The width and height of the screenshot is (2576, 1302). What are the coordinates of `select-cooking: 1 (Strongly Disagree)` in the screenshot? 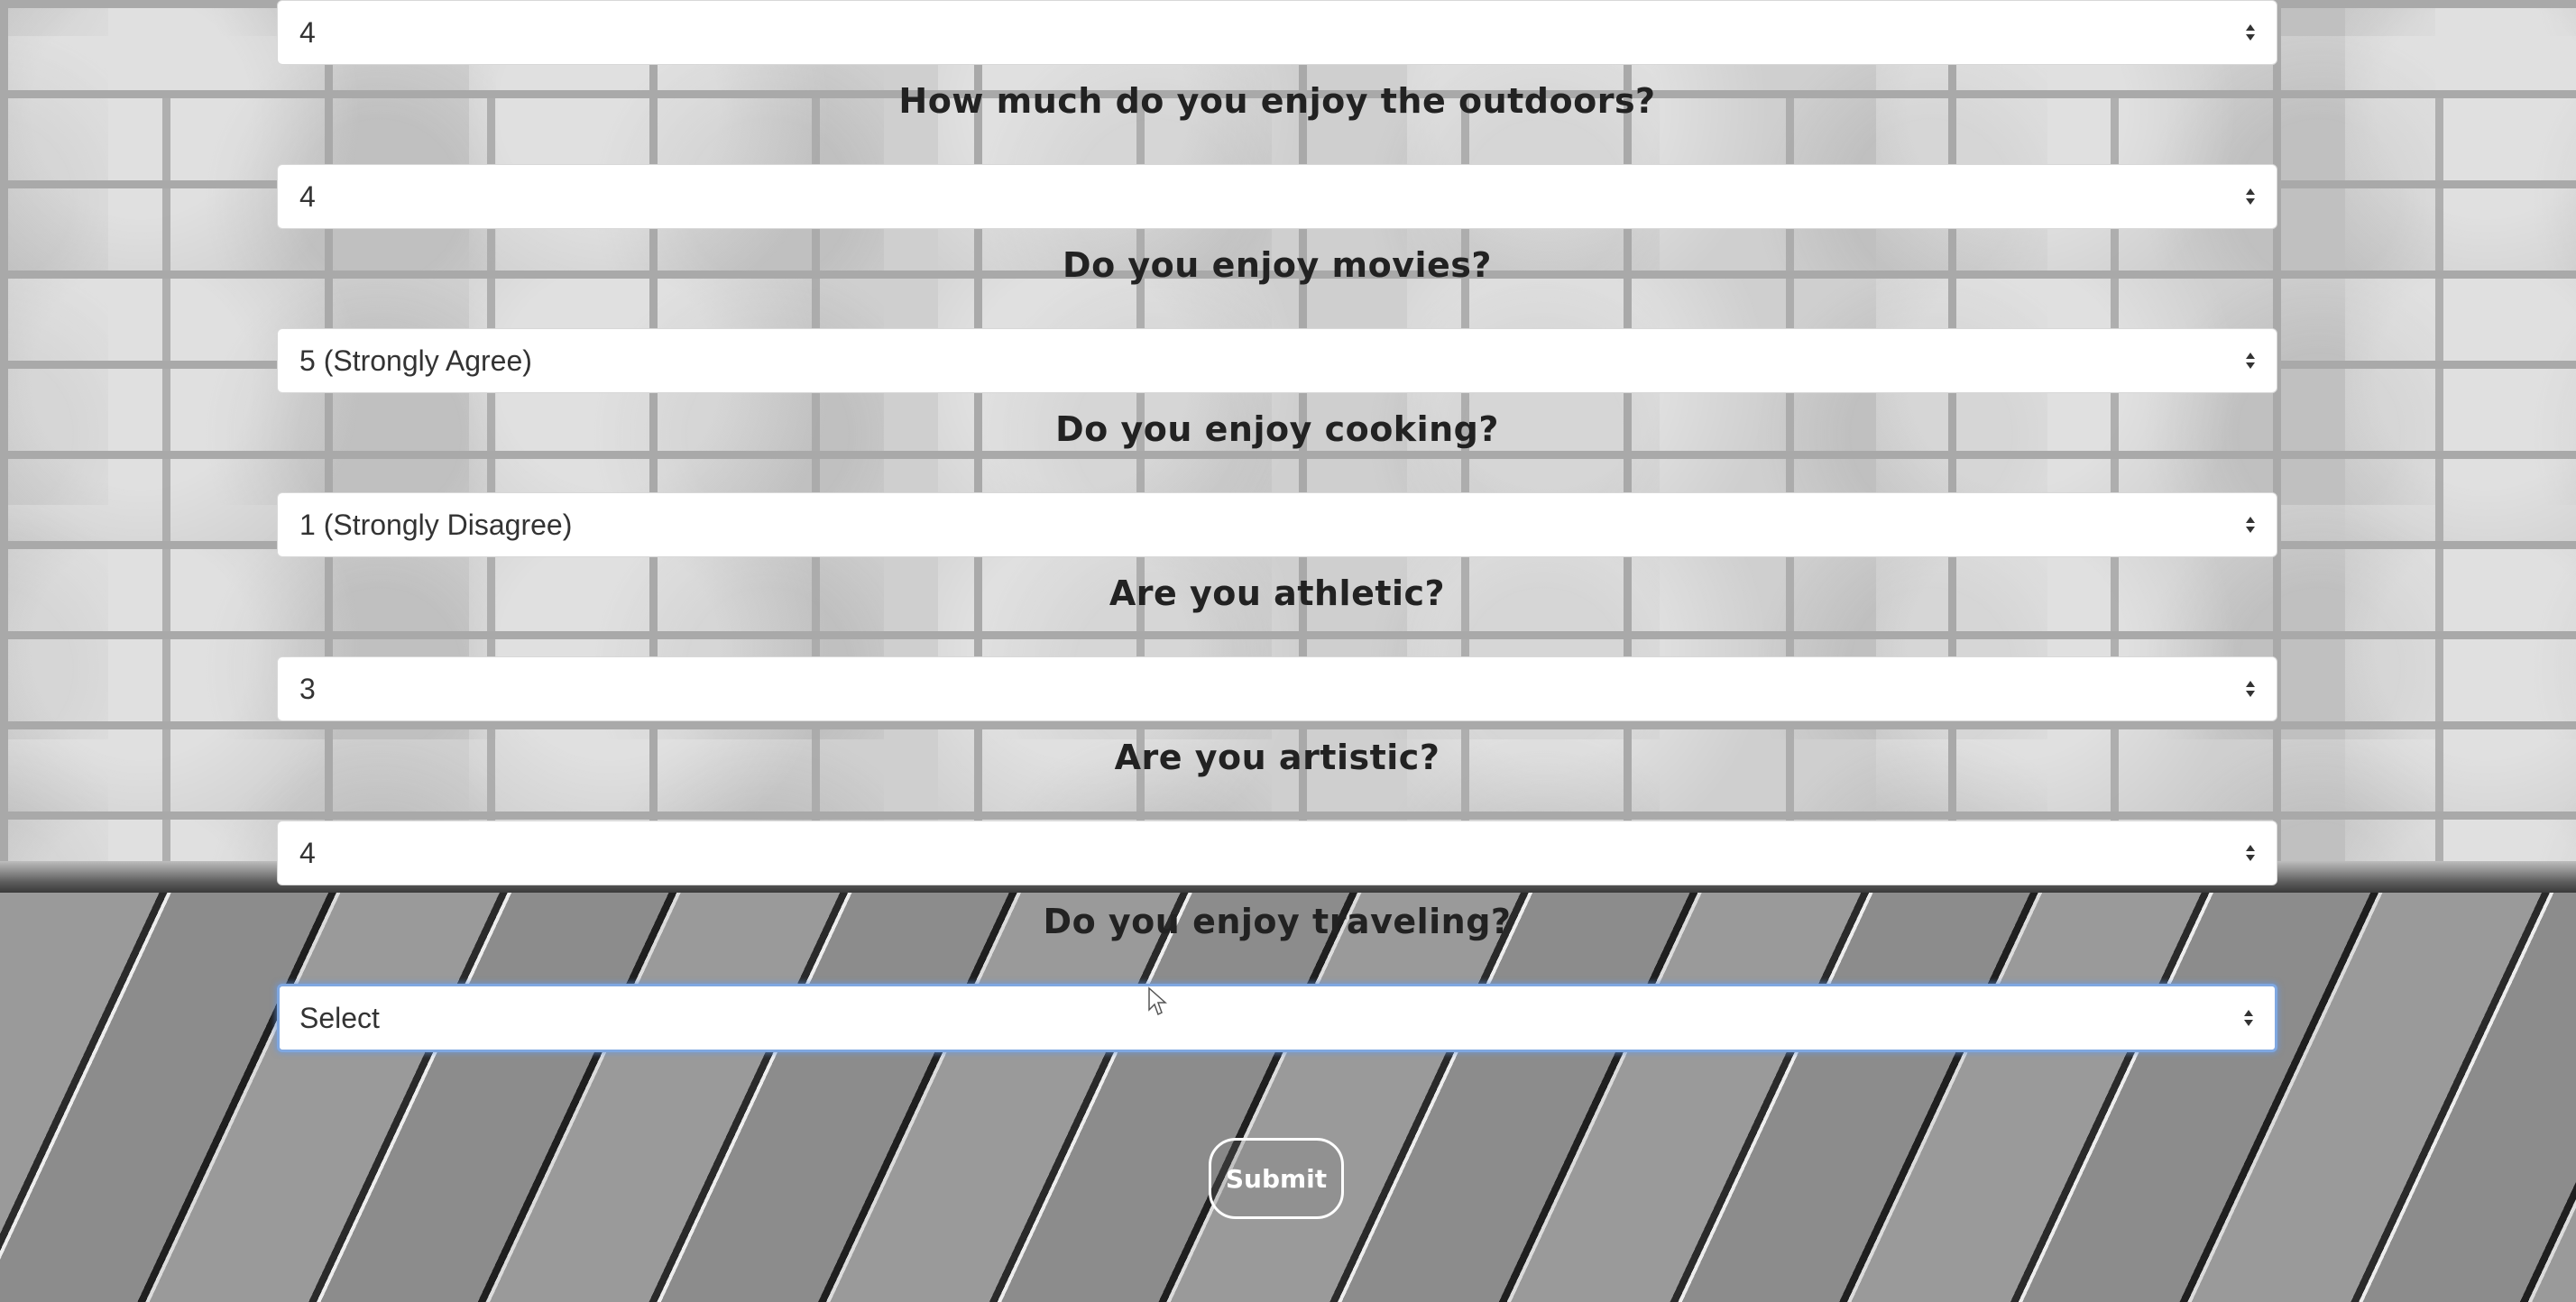 It's located at (1277, 524).